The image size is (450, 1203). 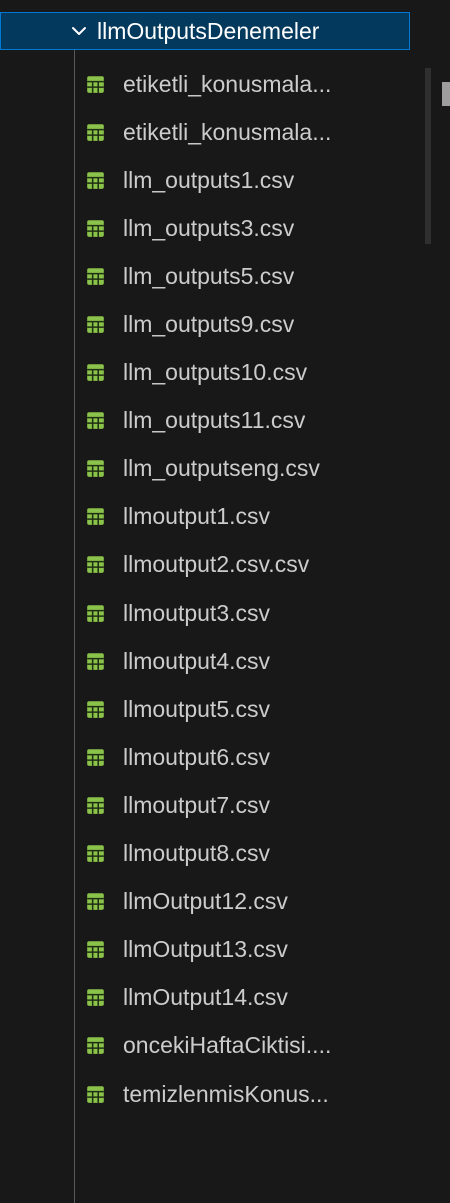 I want to click on scrollbar-thumb, so click(x=428, y=156).